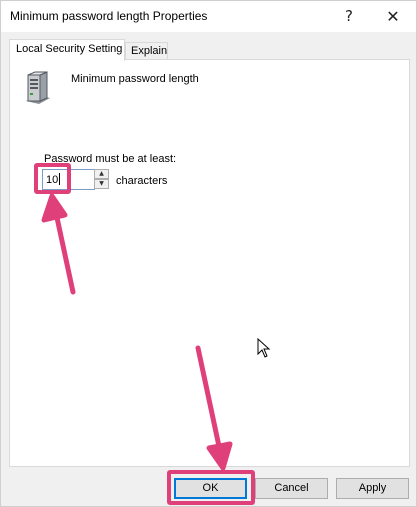 The height and width of the screenshot is (507, 417). Describe the element at coordinates (101, 174) in the screenshot. I see `spin-up-button: ▲` at that location.